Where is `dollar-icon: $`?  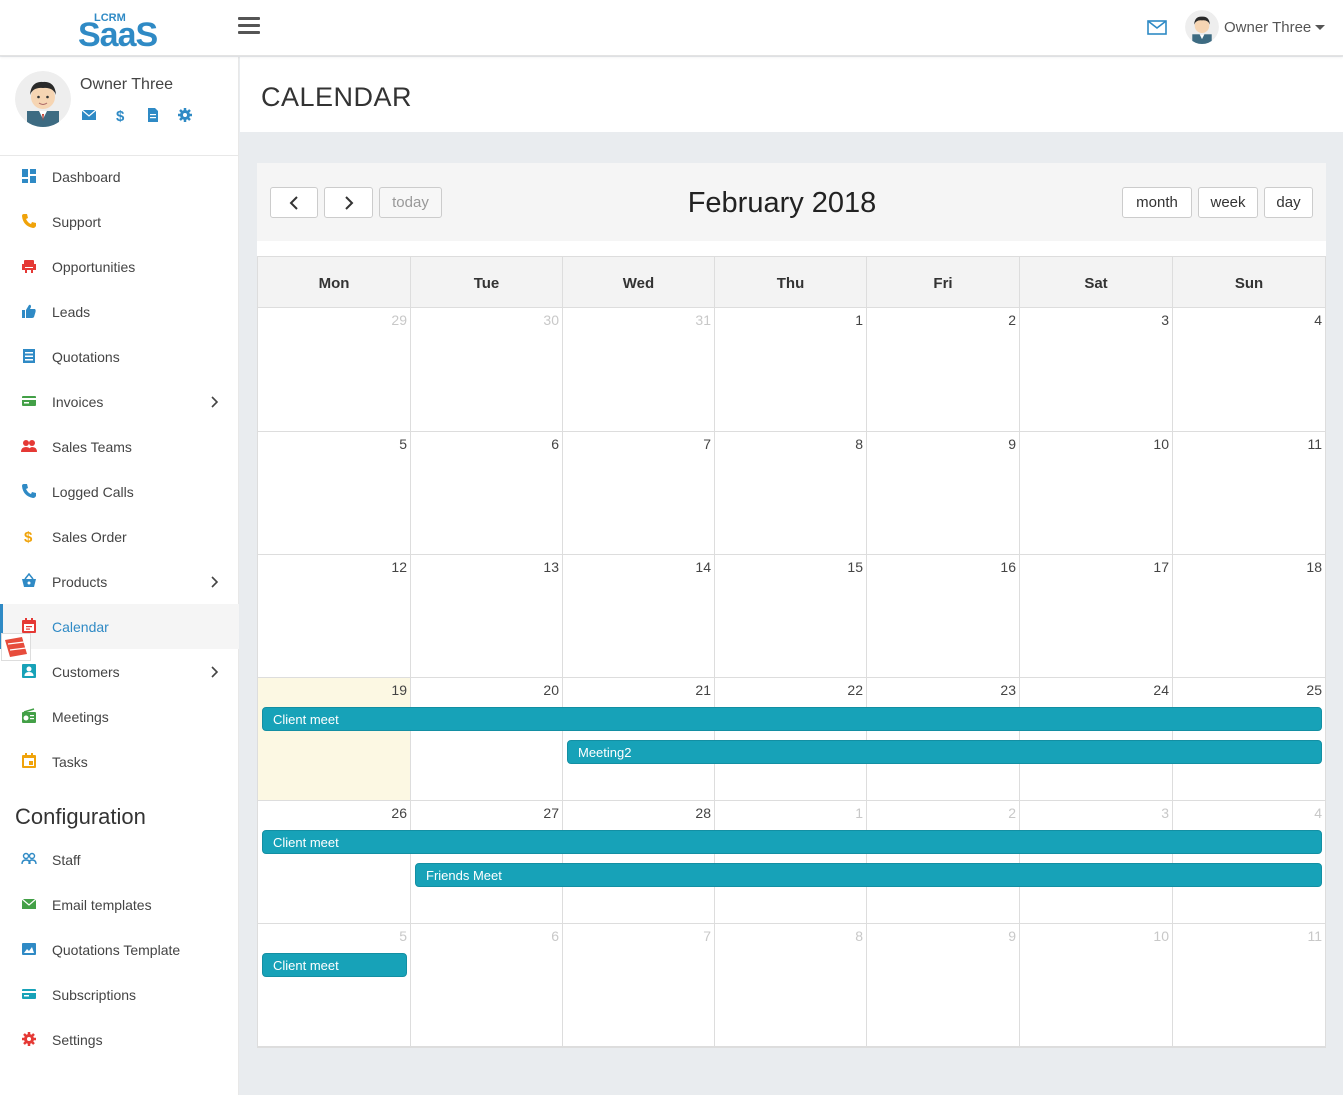
dollar-icon: $ is located at coordinates (121, 116).